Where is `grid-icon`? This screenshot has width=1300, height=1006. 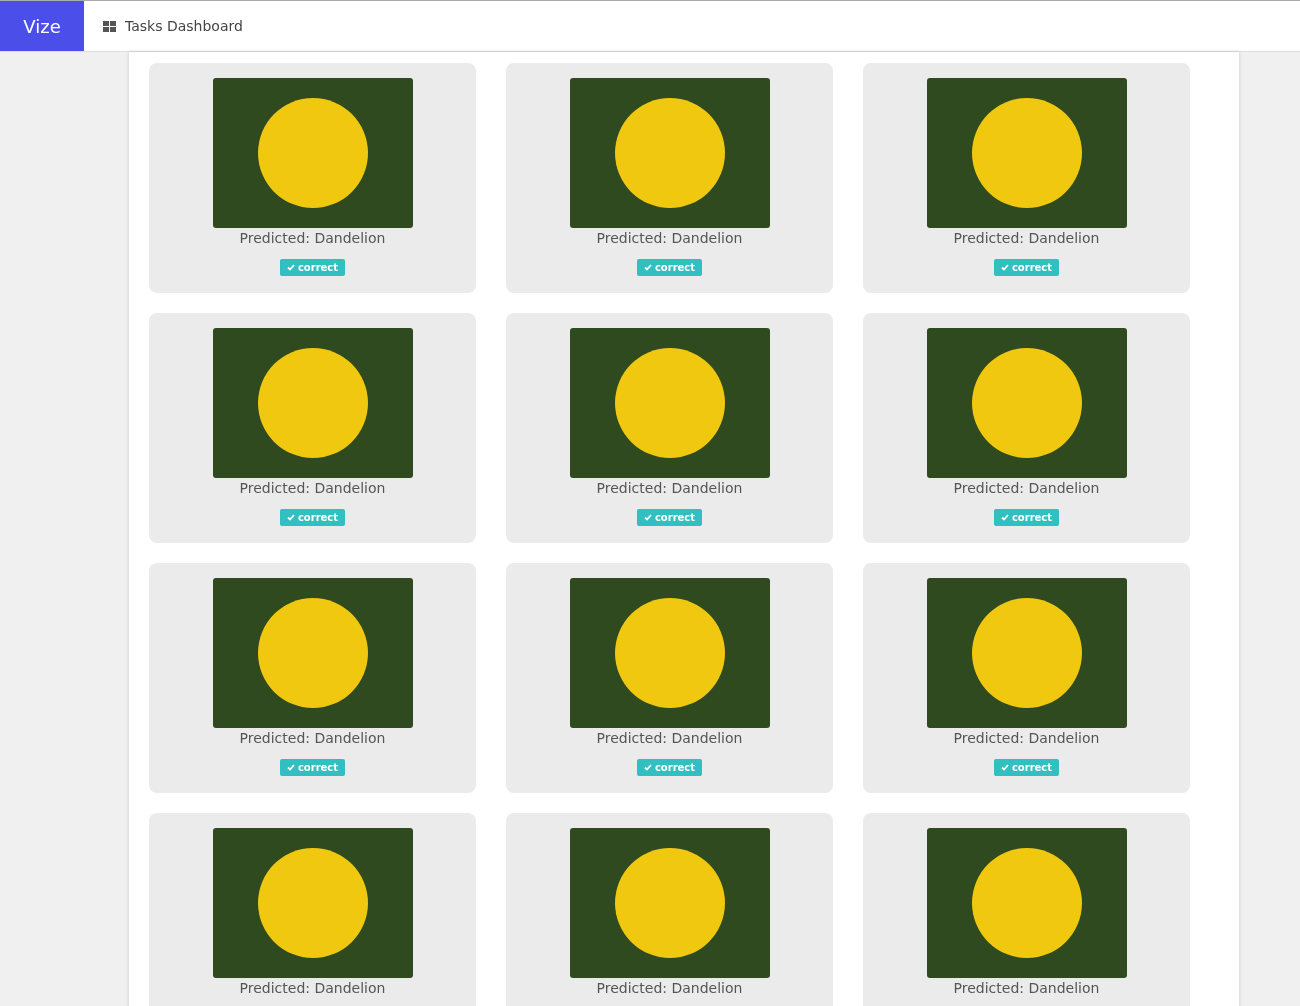 grid-icon is located at coordinates (109, 26).